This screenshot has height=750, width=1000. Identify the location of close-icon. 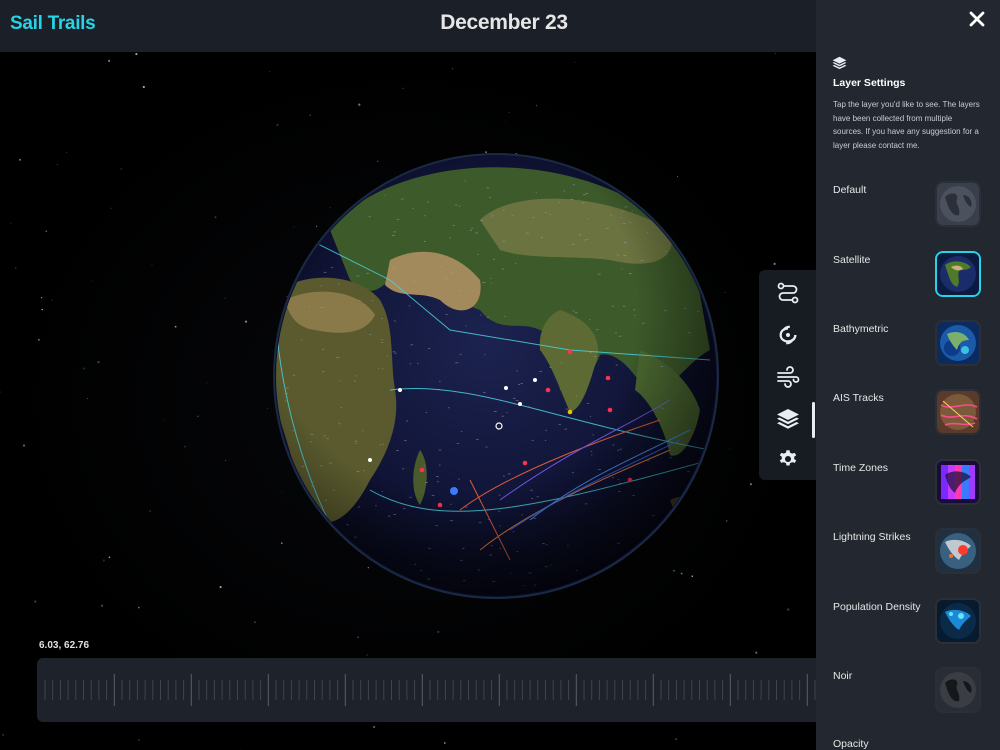
(977, 19).